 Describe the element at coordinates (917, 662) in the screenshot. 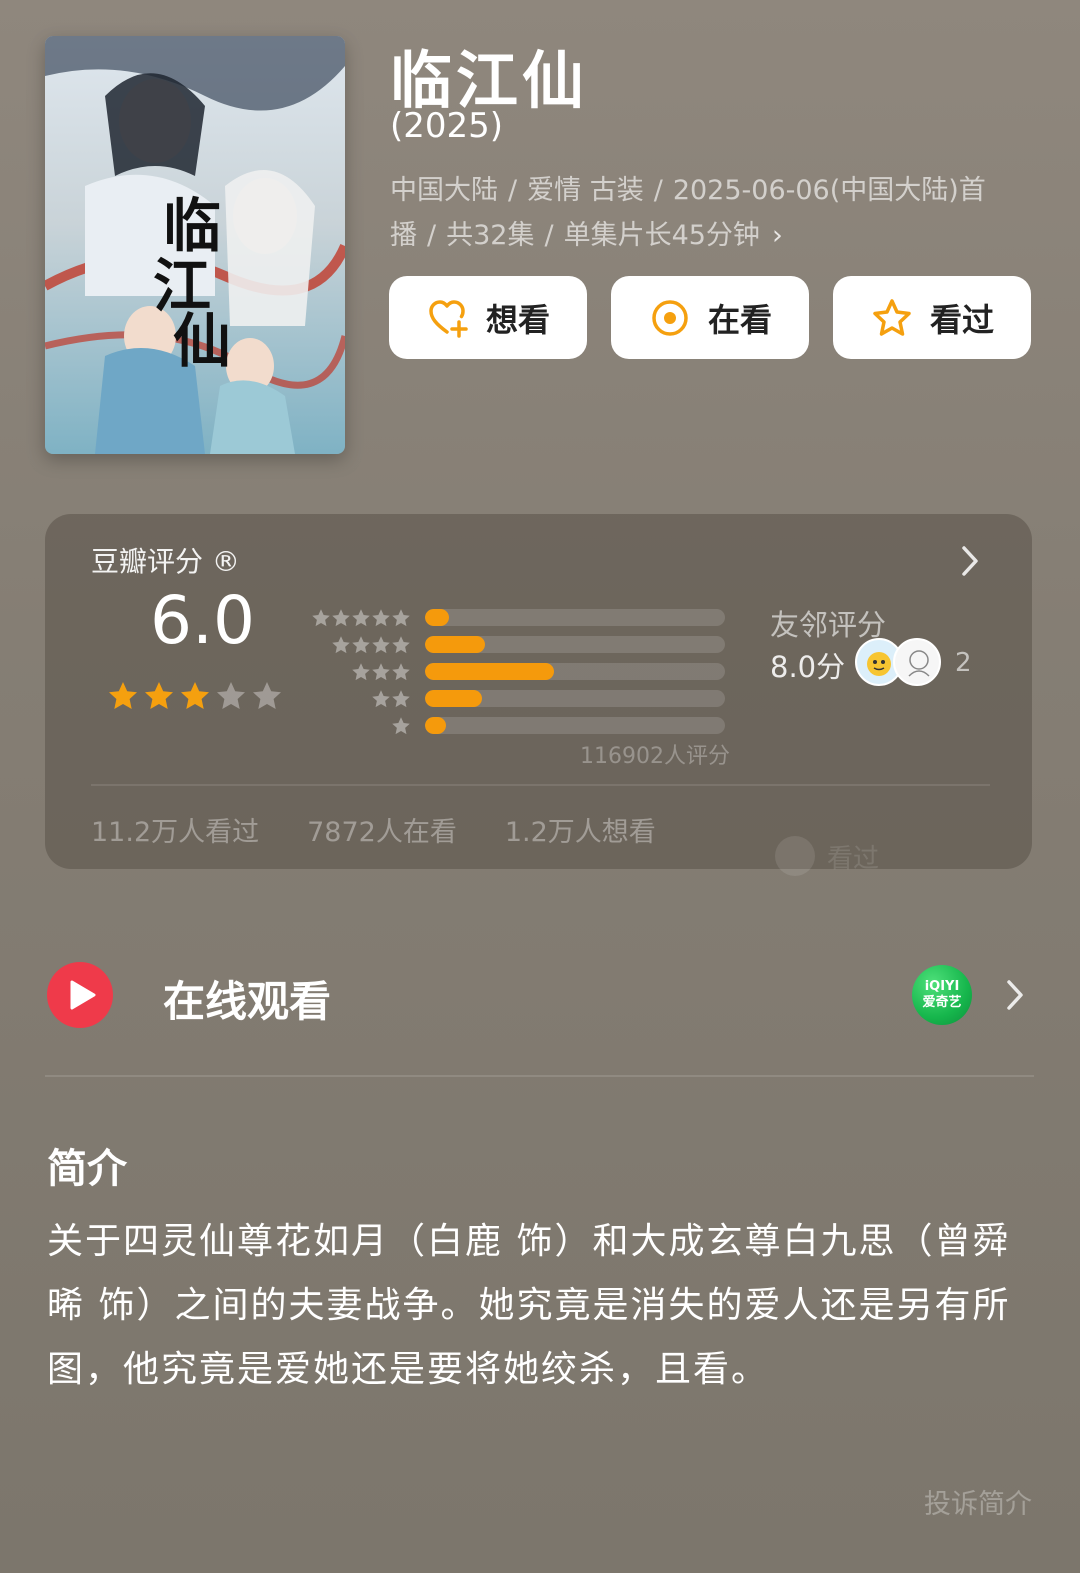

I see `avatar` at that location.